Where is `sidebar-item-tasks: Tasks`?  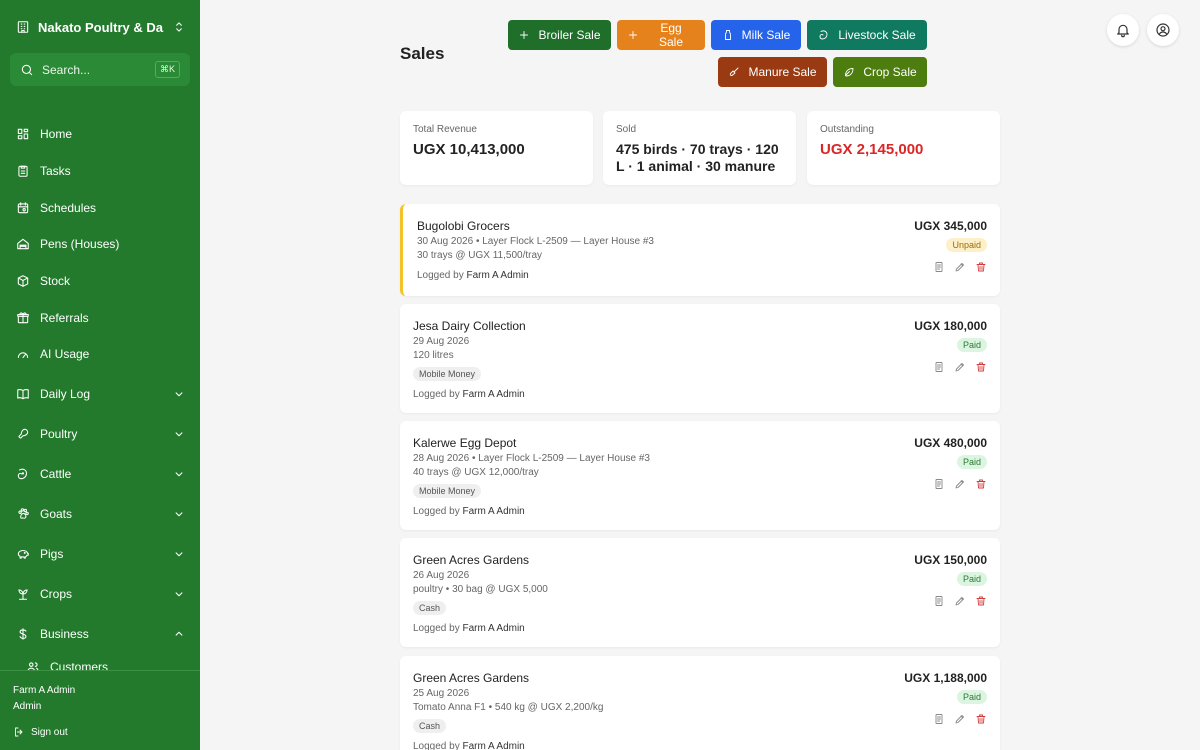 sidebar-item-tasks: Tasks is located at coordinates (101, 171).